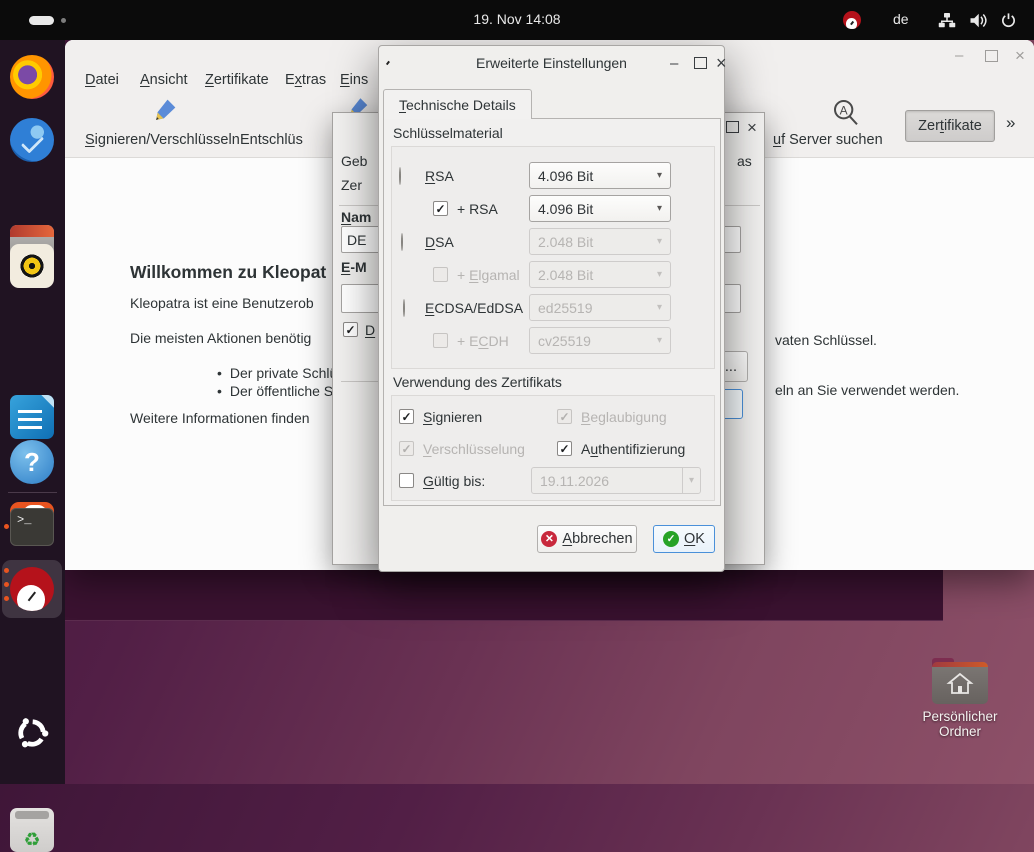  I want to click on certificates-label: Zertifikate, so click(950, 126).